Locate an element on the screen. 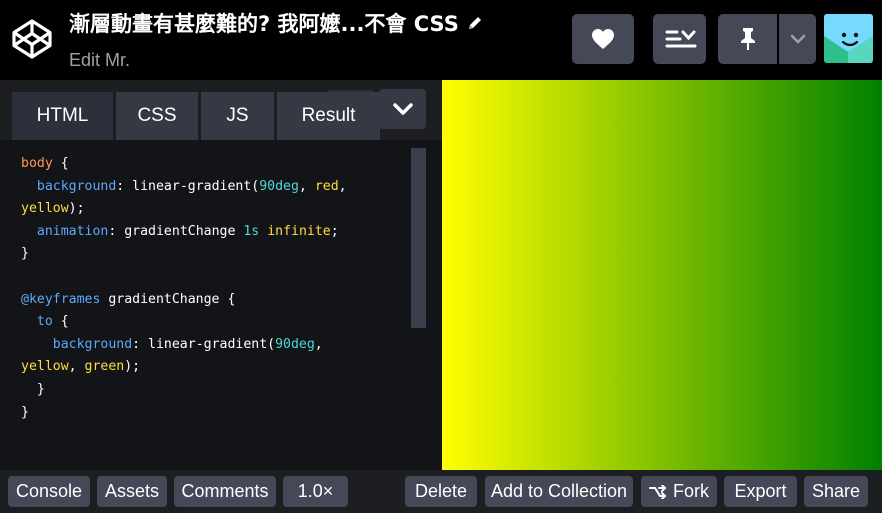 The height and width of the screenshot is (513, 882). avatar-face-icon is located at coordinates (848, 38).